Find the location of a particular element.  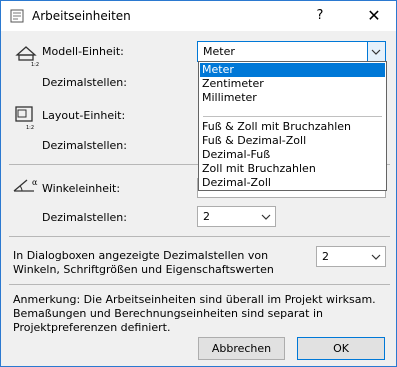

angle-decimals-label: Dezimalstellen: is located at coordinates (84, 217).